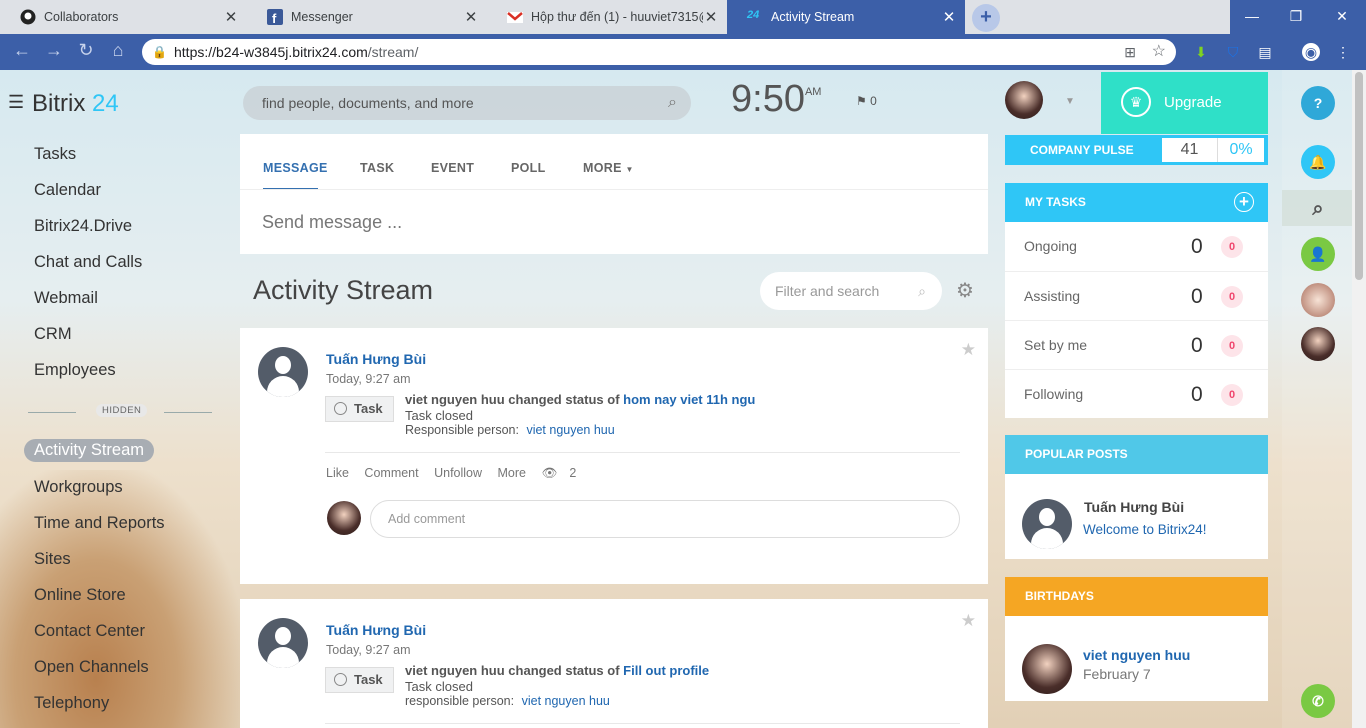  I want to click on github-icon, so click(28, 17).